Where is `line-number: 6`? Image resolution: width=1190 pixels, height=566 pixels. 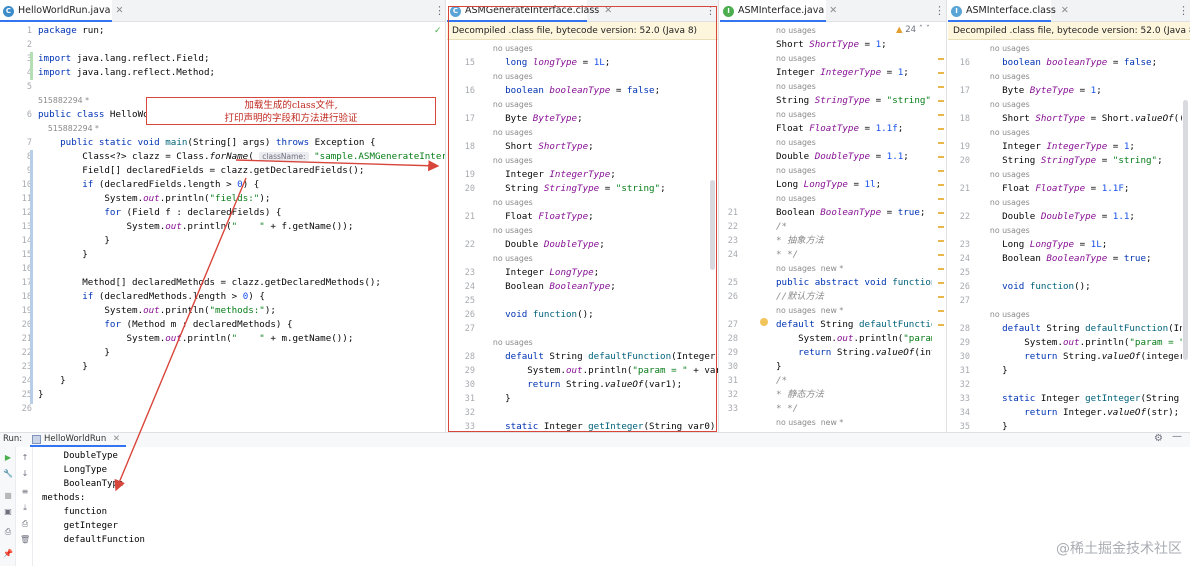 line-number: 6 is located at coordinates (29, 115).